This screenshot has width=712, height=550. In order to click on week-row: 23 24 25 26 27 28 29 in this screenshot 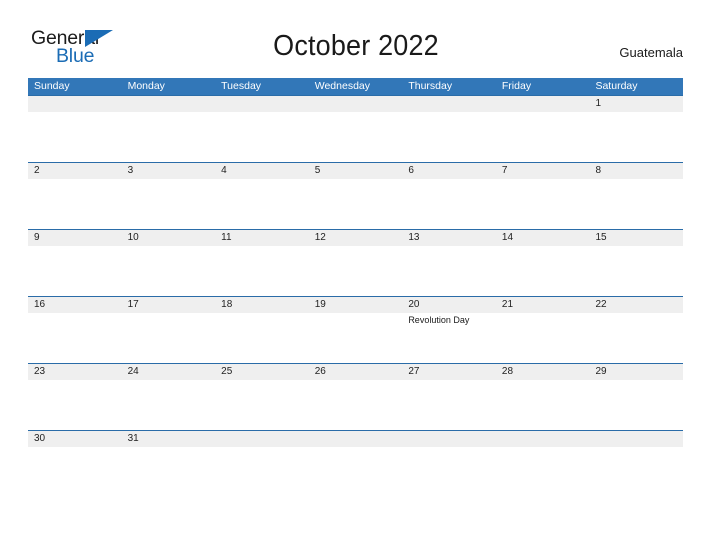, I will do `click(355, 396)`.